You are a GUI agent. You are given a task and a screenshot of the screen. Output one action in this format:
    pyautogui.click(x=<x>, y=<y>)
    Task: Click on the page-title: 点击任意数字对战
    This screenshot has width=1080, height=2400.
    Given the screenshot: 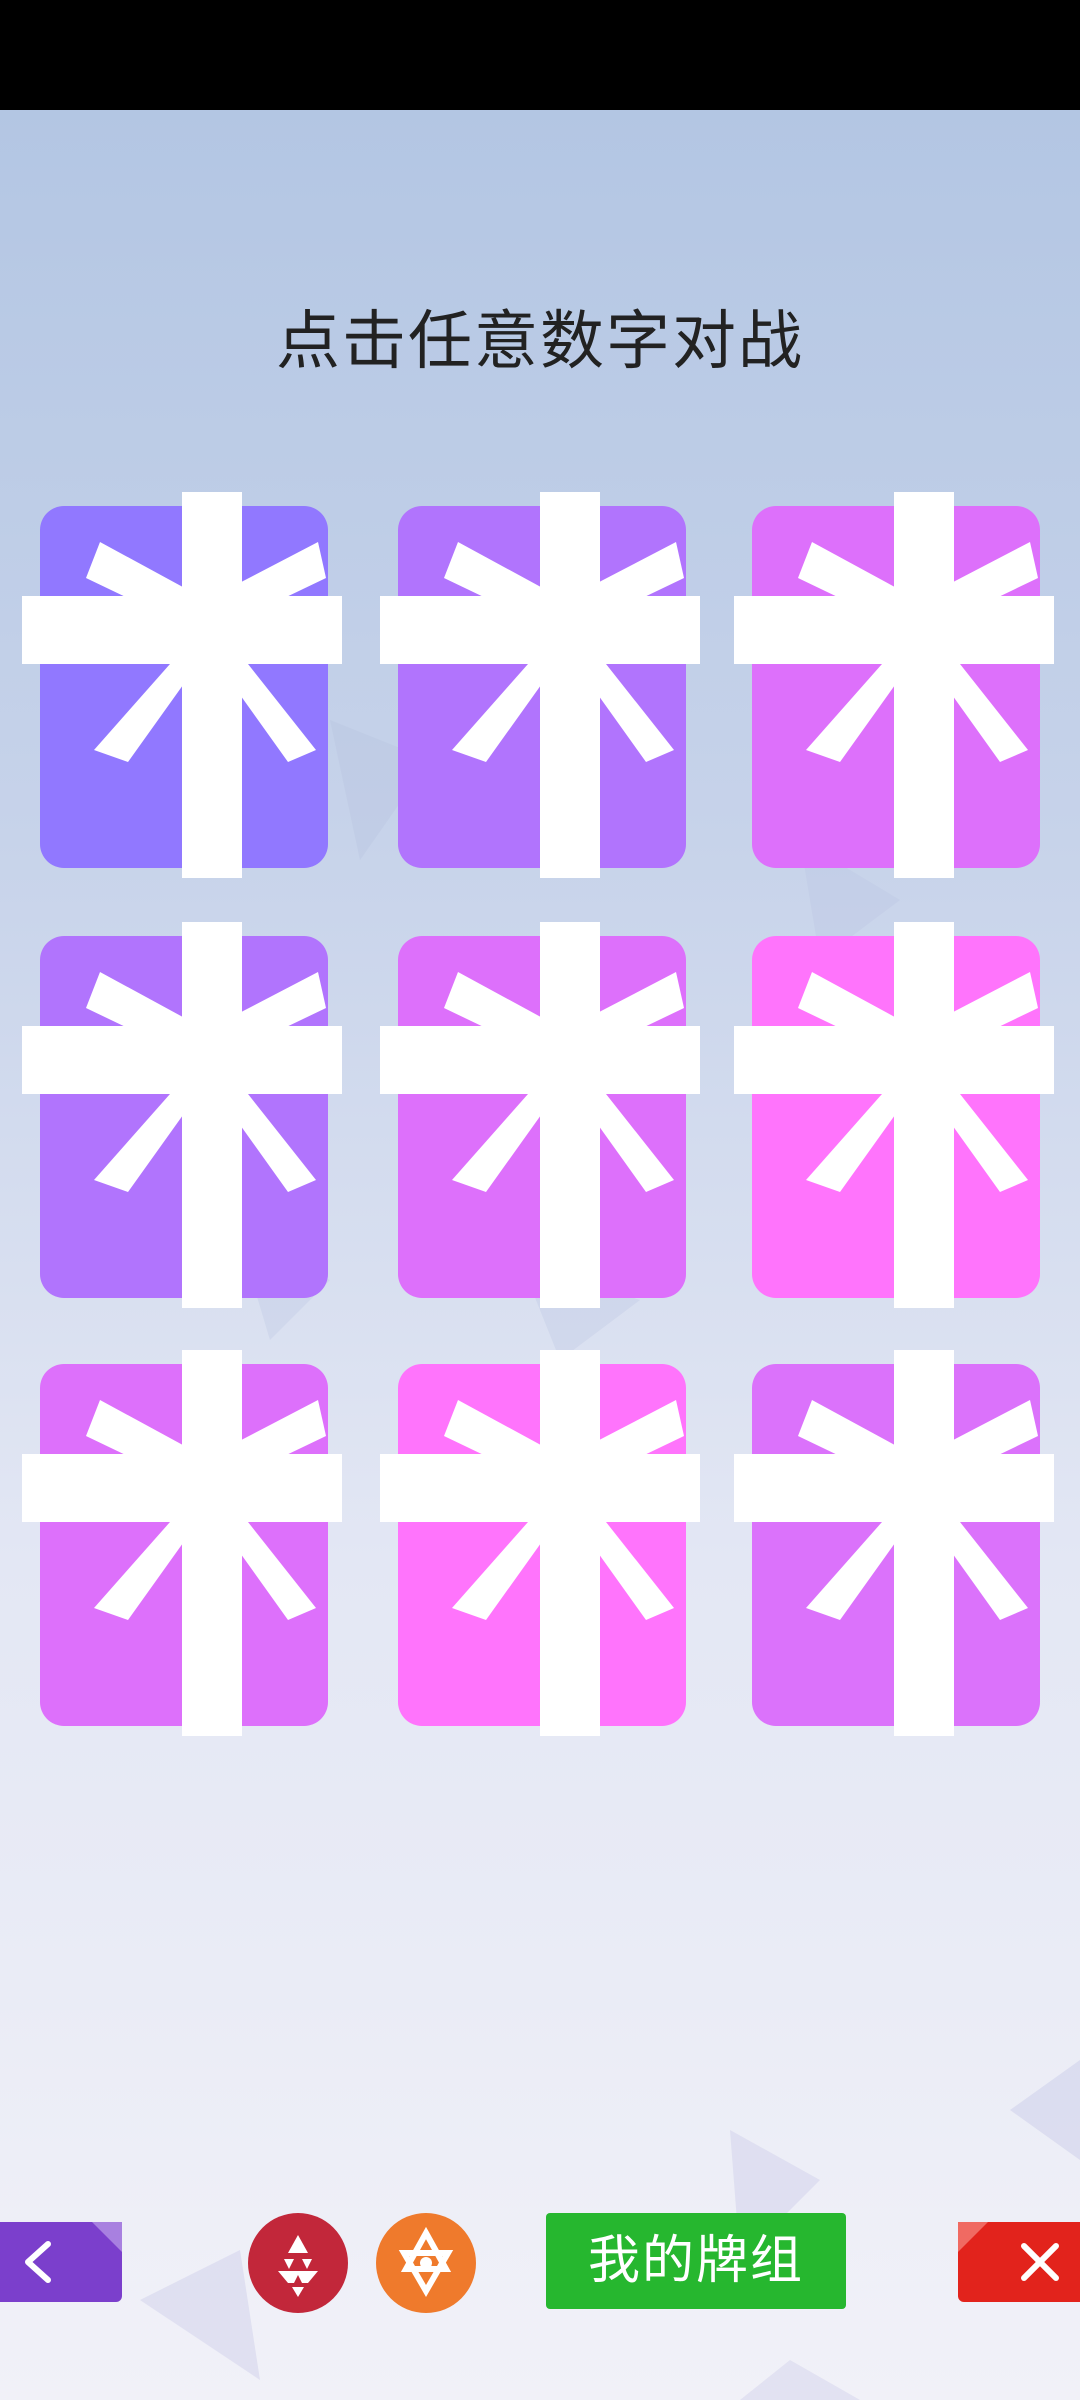 What is the action you would take?
    pyautogui.click(x=540, y=342)
    